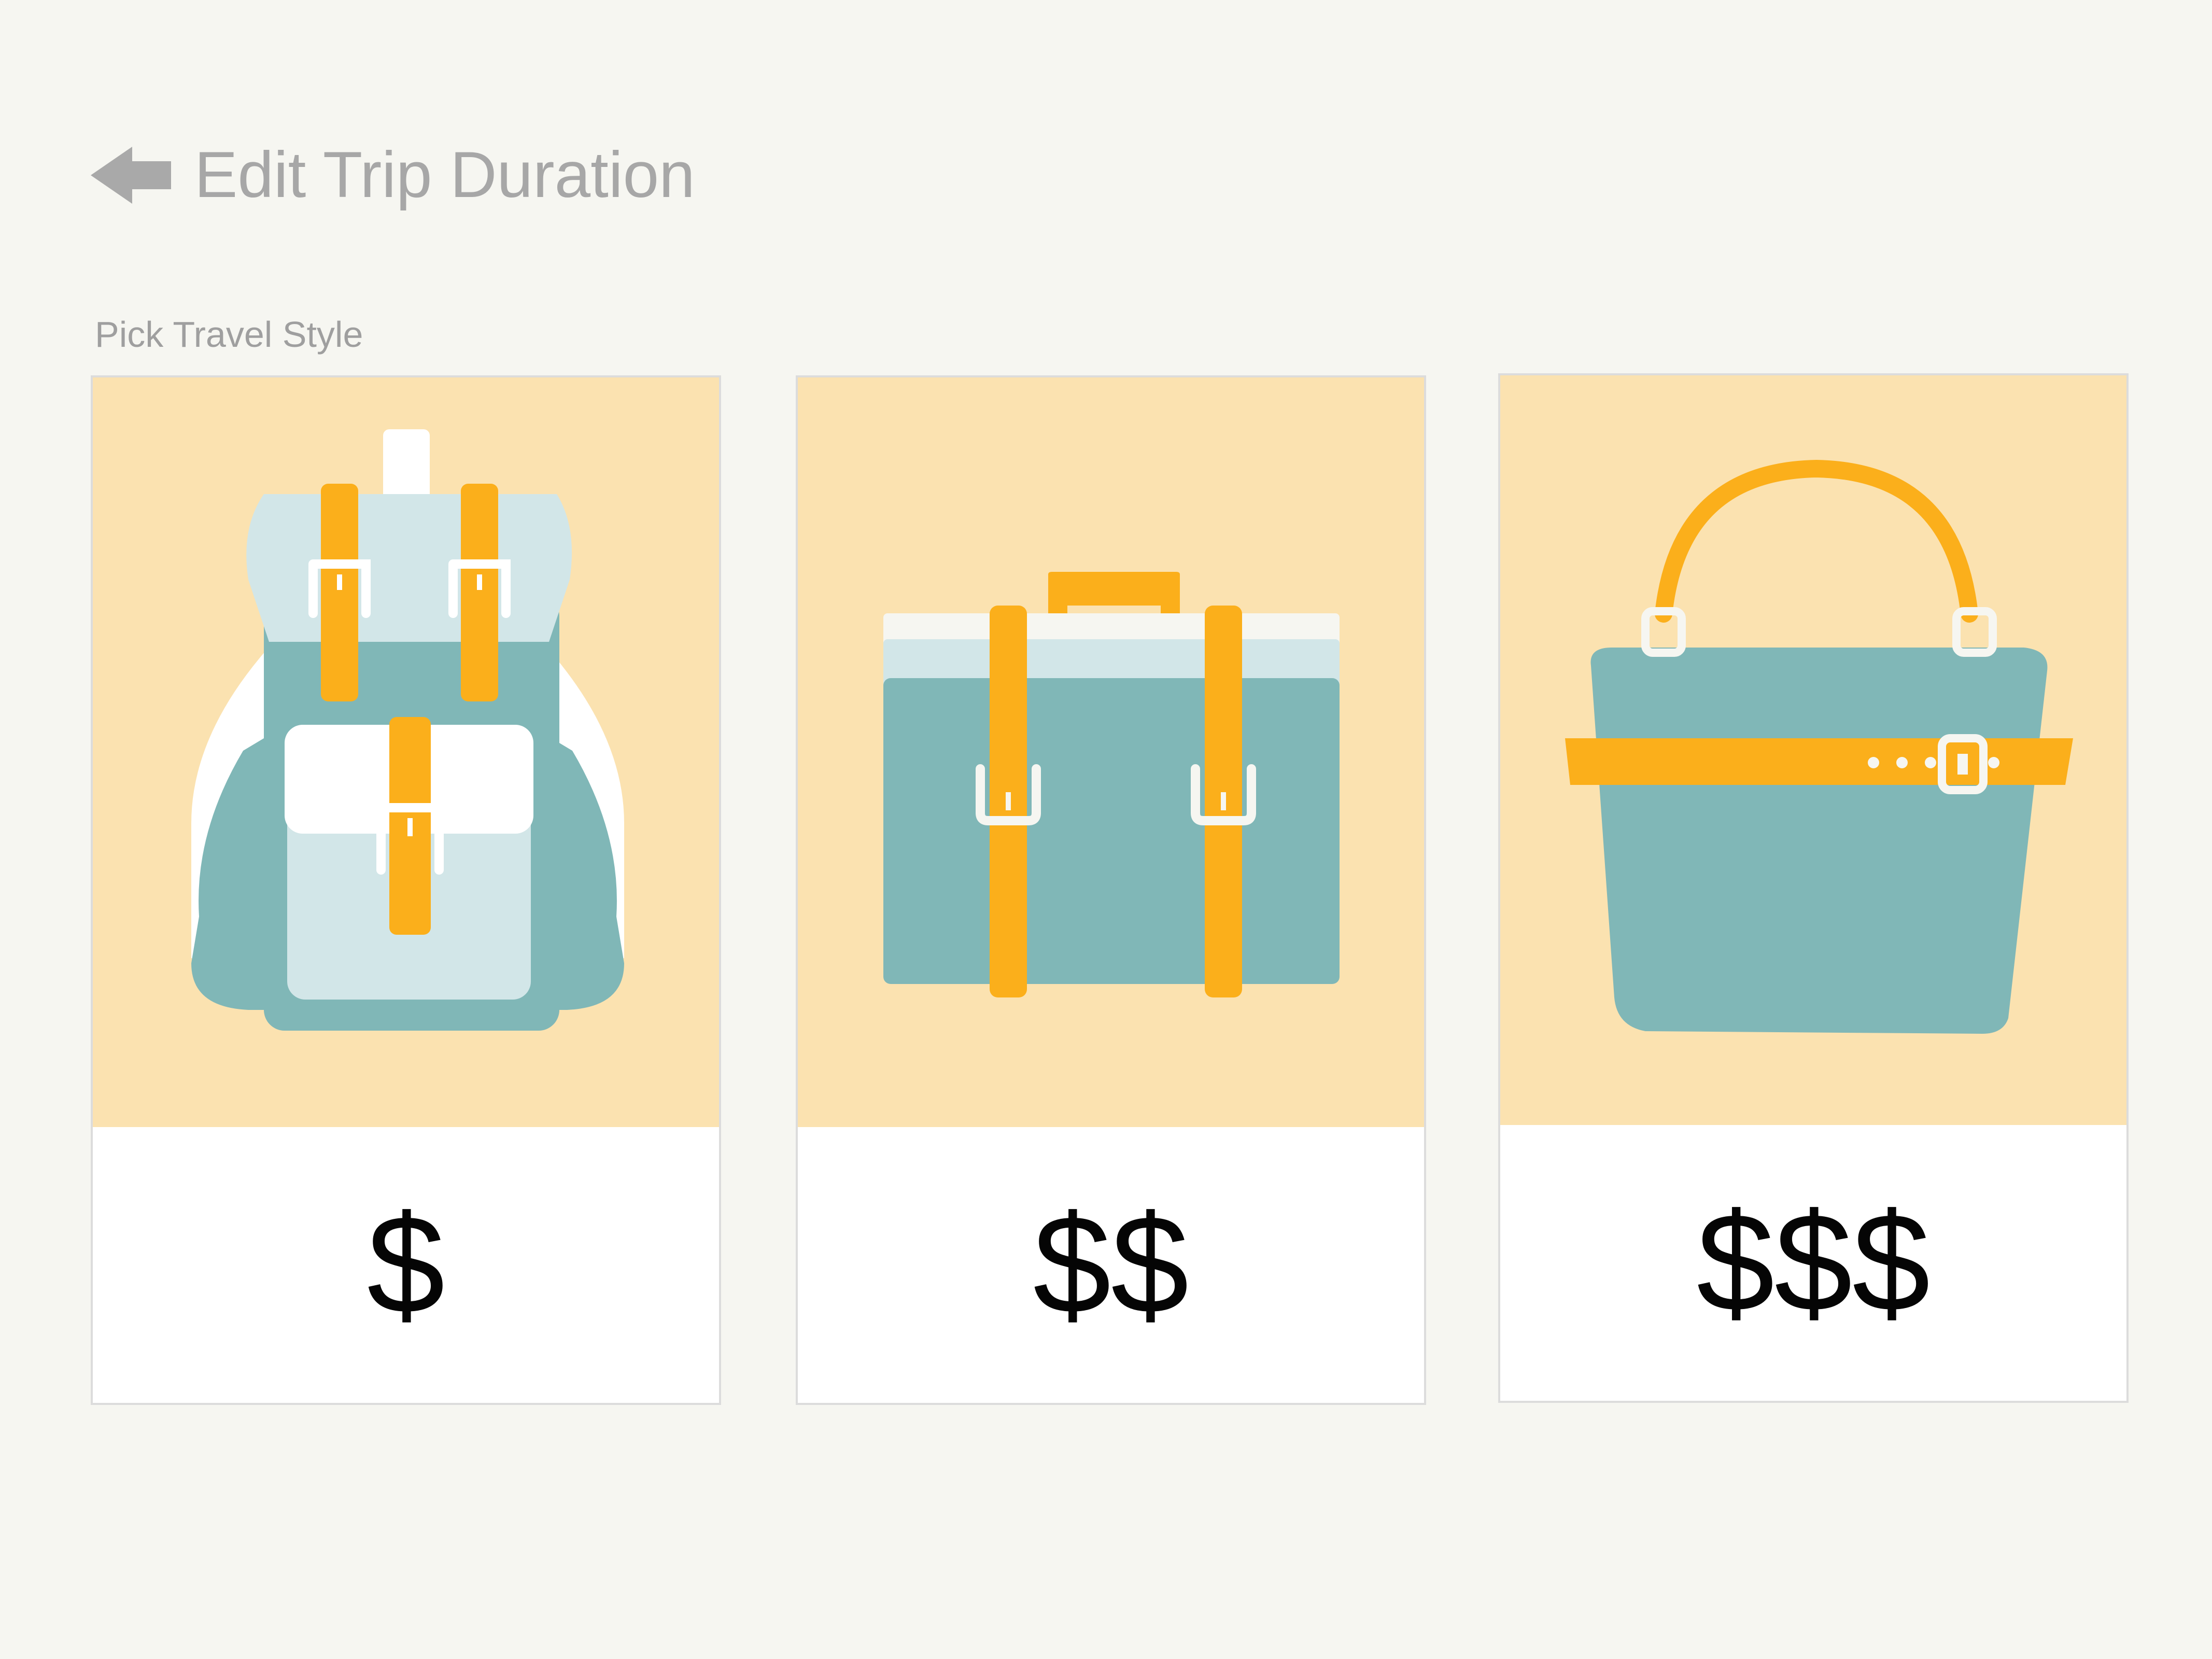 Image resolution: width=2212 pixels, height=1659 pixels. I want to click on price-tier-label: $$, so click(1111, 1265).